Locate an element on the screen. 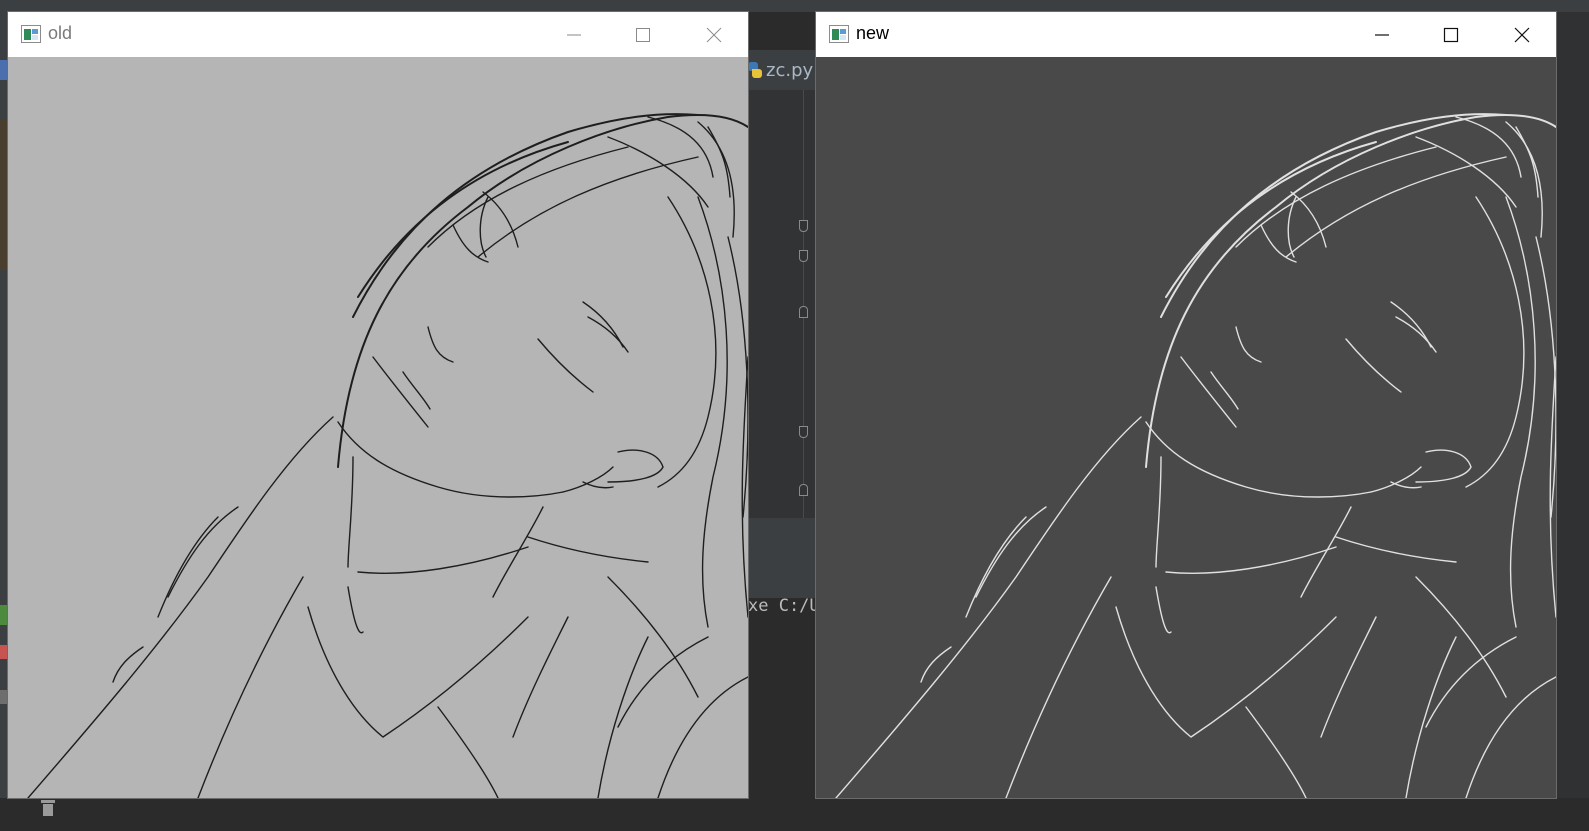 Image resolution: width=1589 pixels, height=831 pixels. python-file-icon is located at coordinates (755, 70).